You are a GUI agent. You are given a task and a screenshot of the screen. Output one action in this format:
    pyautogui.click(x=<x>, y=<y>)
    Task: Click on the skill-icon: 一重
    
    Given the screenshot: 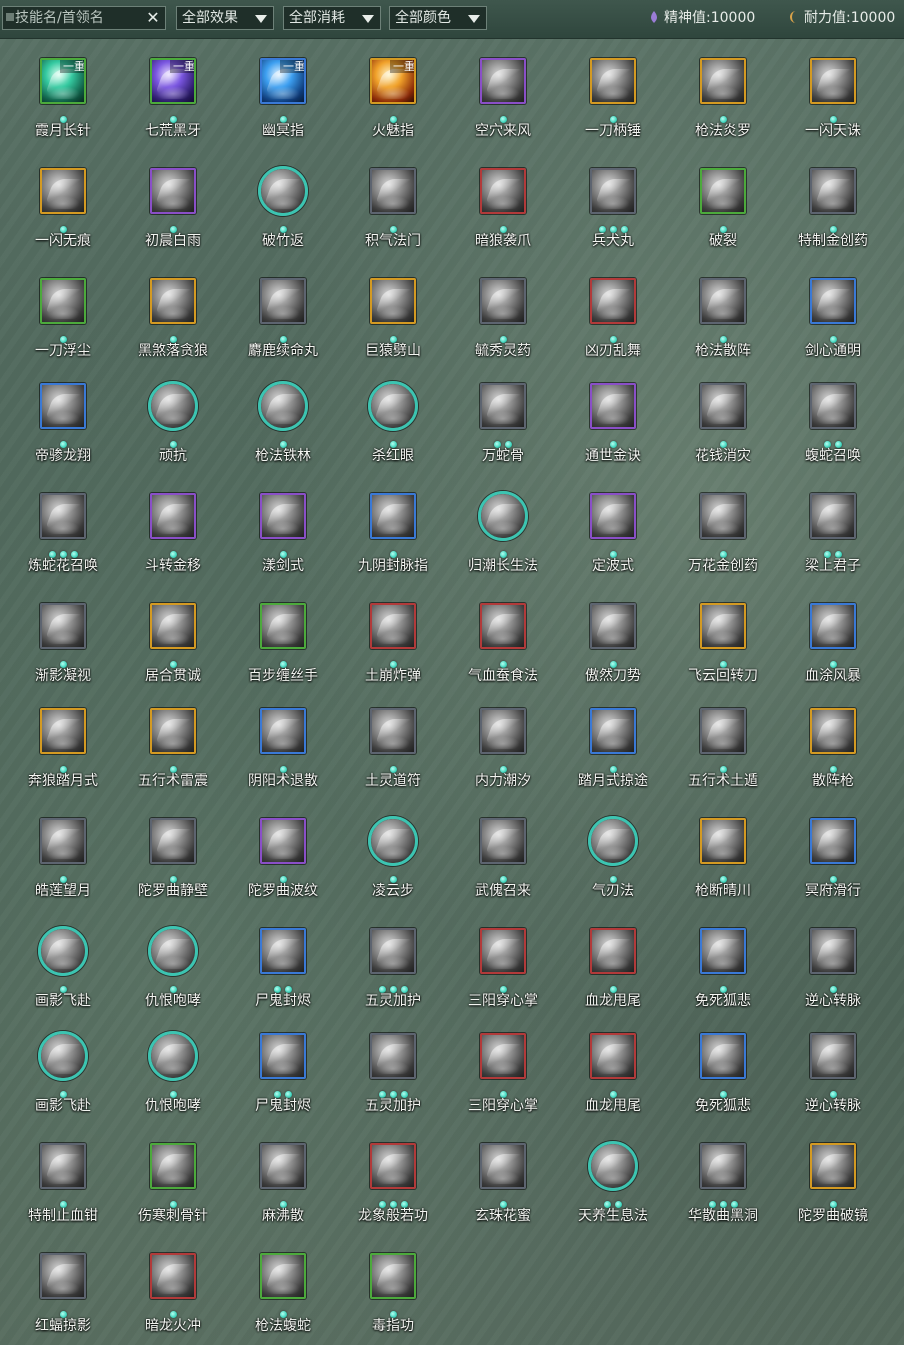 What is the action you would take?
    pyautogui.click(x=393, y=81)
    